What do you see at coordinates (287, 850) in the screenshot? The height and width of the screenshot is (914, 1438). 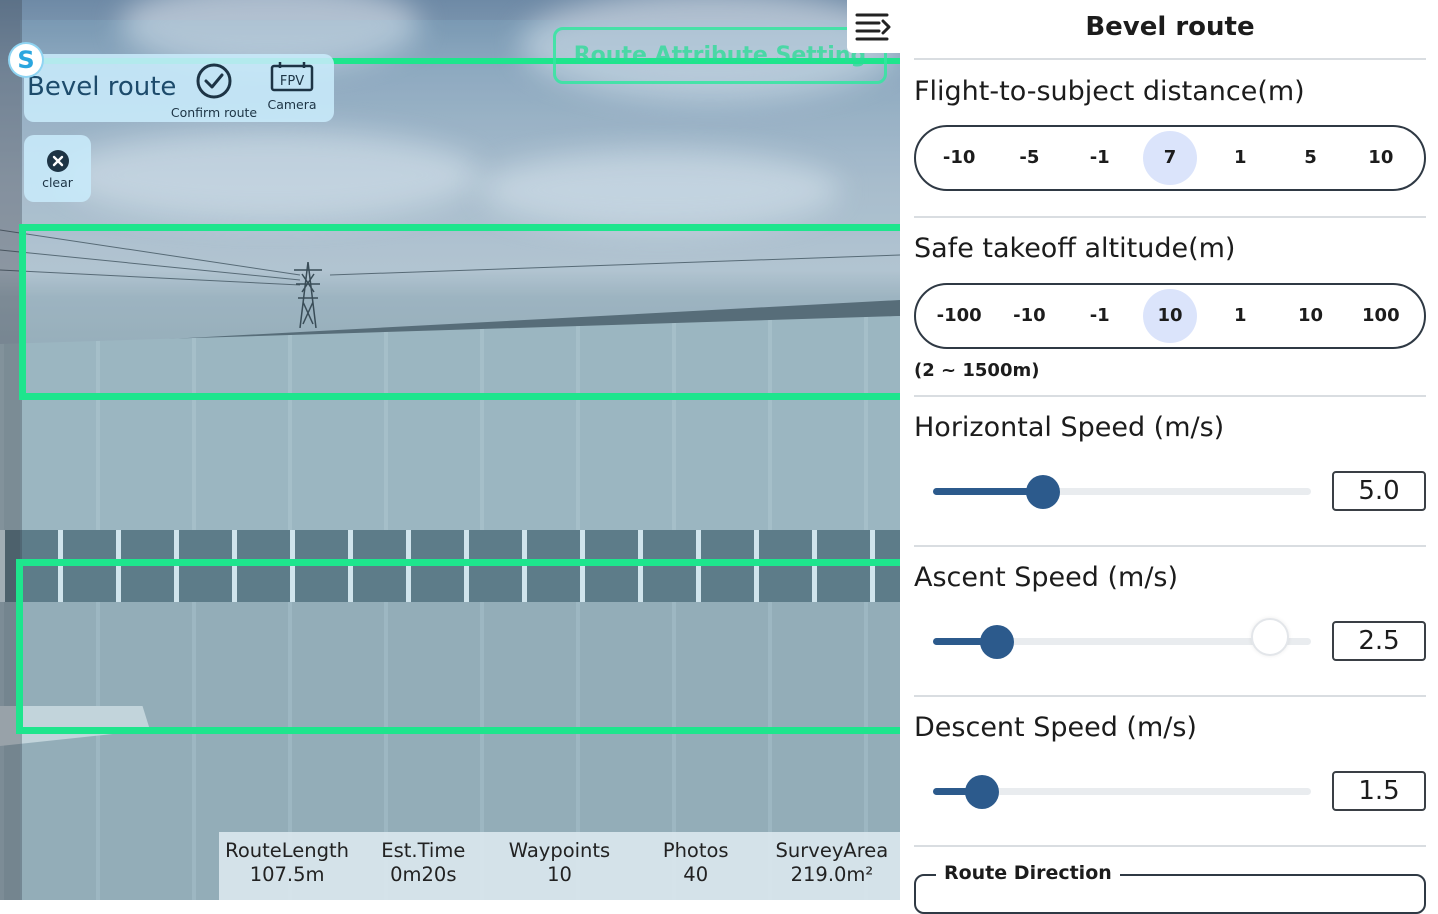 I see `stat-label: RouteLength` at bounding box center [287, 850].